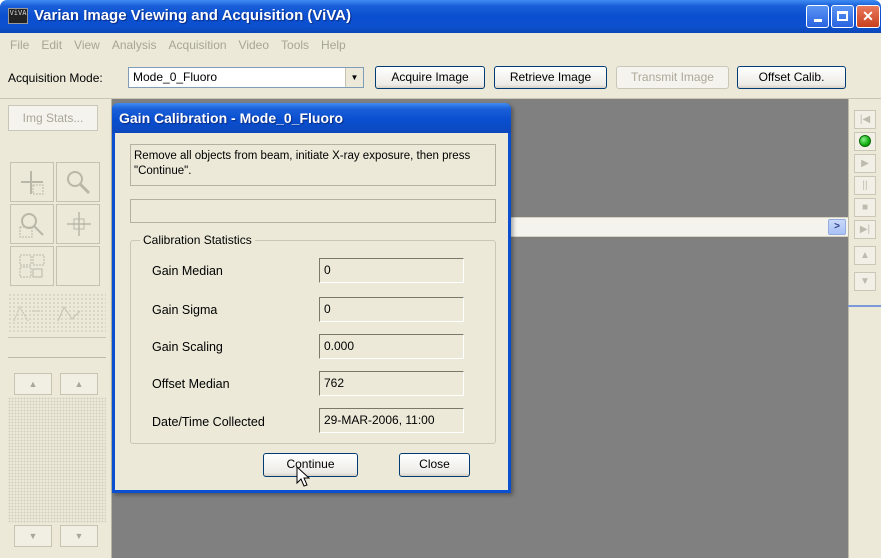  I want to click on menu-view: View, so click(87, 45).